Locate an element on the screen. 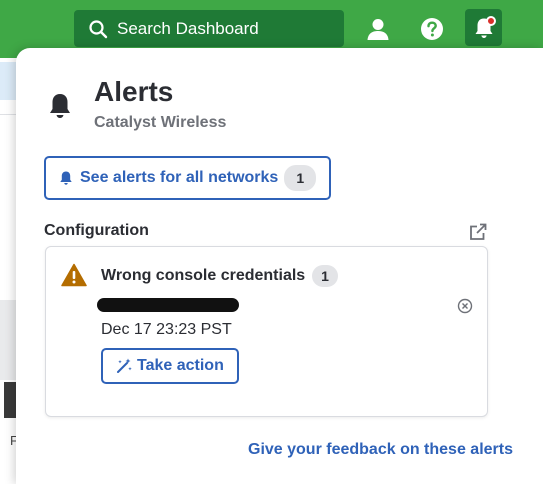 This screenshot has height=484, width=543. panel-title: Alerts is located at coordinates (134, 91).